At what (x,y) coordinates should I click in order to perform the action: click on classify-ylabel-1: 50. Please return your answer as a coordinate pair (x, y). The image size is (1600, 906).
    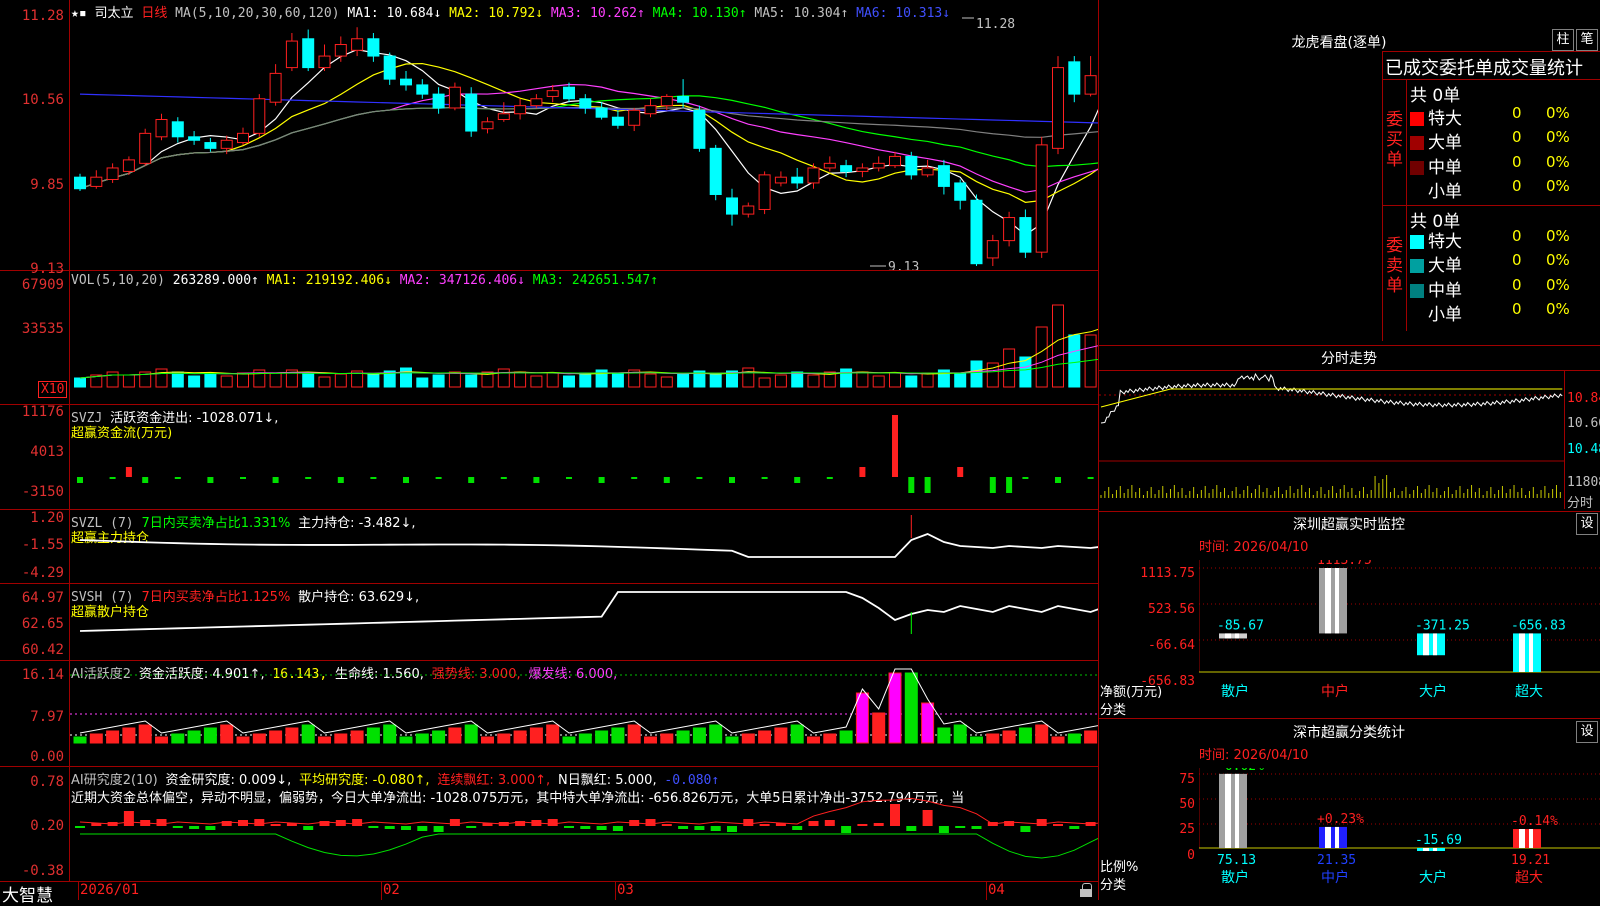
    Looking at the image, I should click on (1187, 804).